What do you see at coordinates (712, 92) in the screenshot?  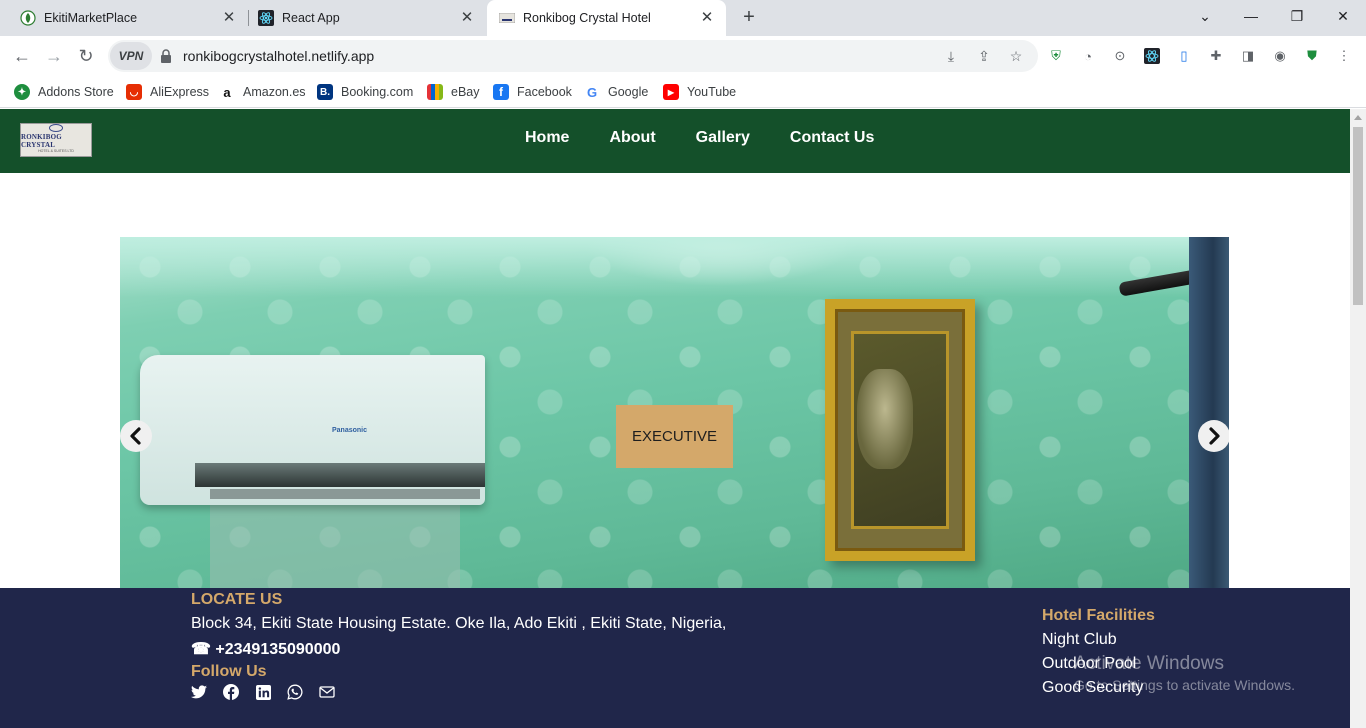 I see `bookmark-label: YouTube` at bounding box center [712, 92].